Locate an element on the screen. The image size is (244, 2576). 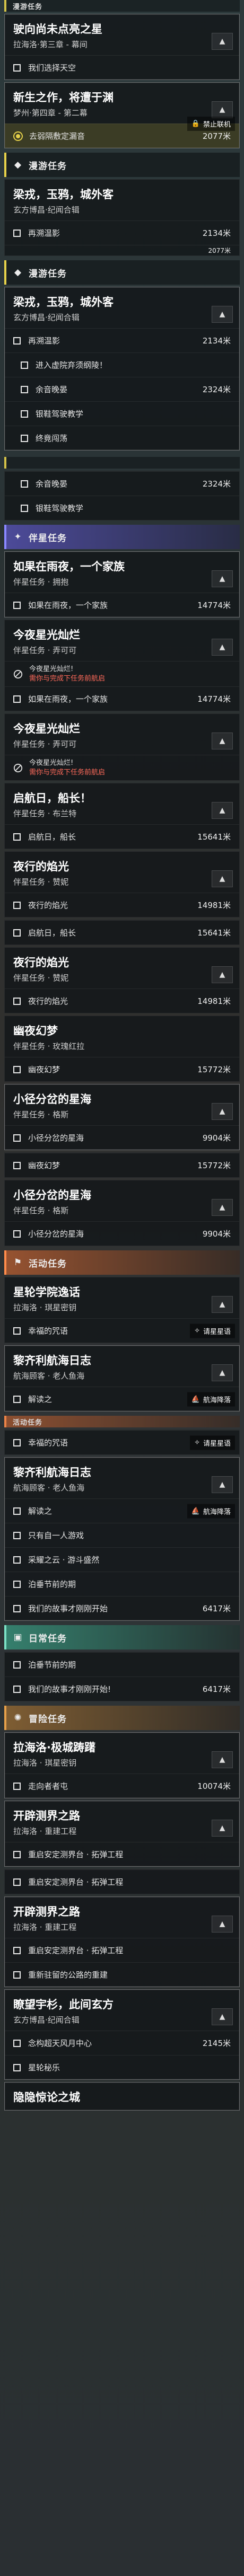
objective-row: 终竟闯荡 is located at coordinates (122, 438).